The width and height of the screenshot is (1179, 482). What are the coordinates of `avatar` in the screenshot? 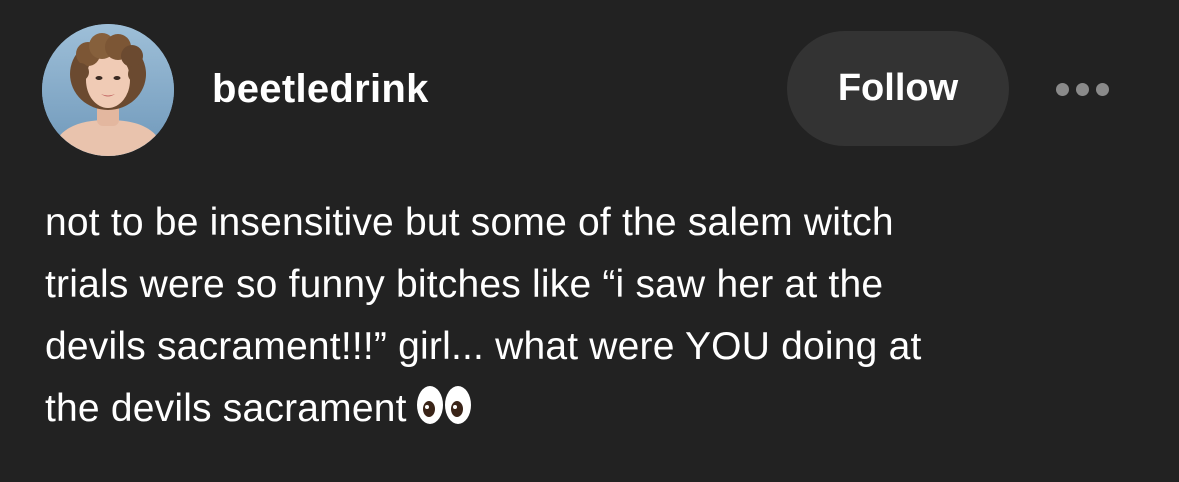 It's located at (108, 90).